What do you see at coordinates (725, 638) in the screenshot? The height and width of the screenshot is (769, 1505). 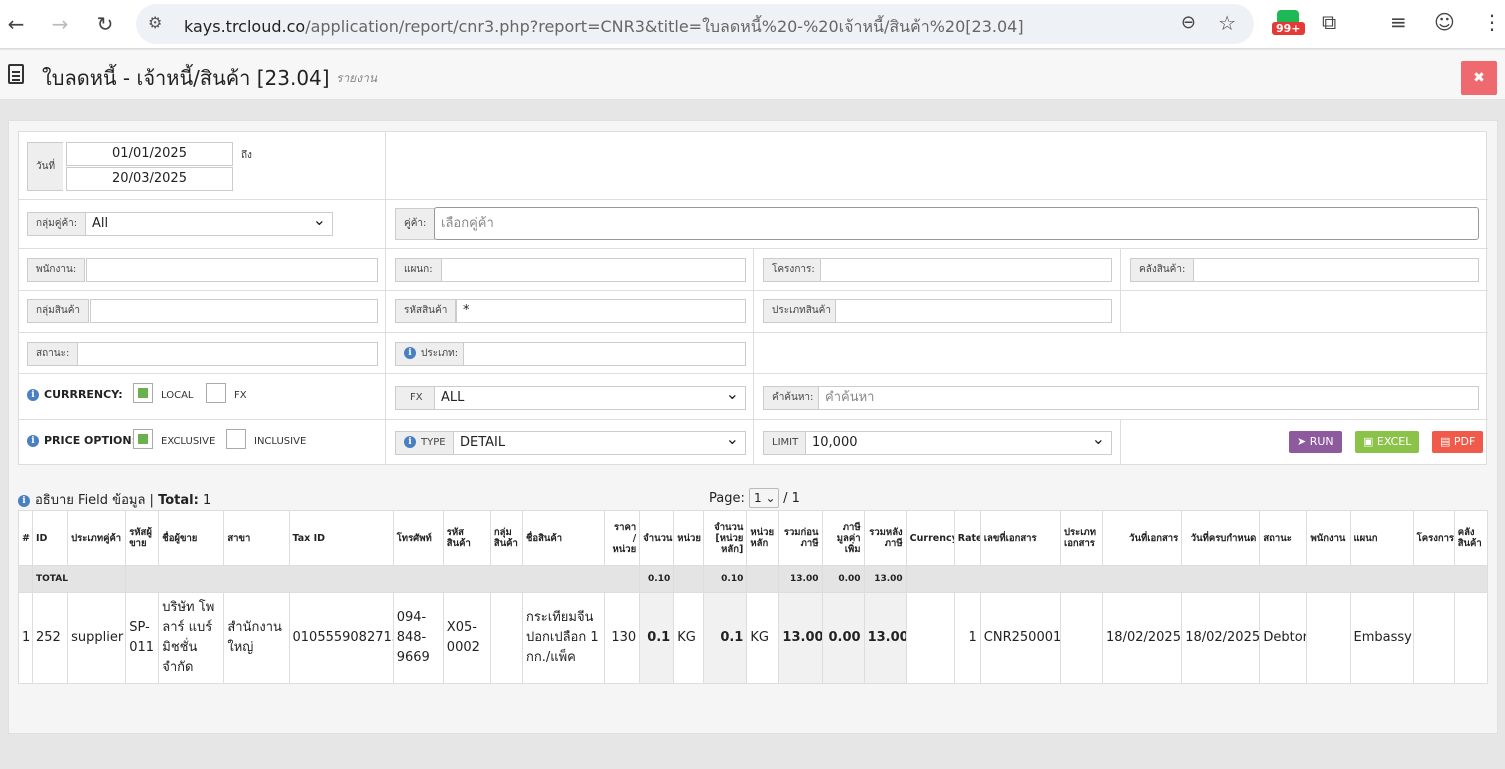 I see `cell-qty-main: 0.1` at bounding box center [725, 638].